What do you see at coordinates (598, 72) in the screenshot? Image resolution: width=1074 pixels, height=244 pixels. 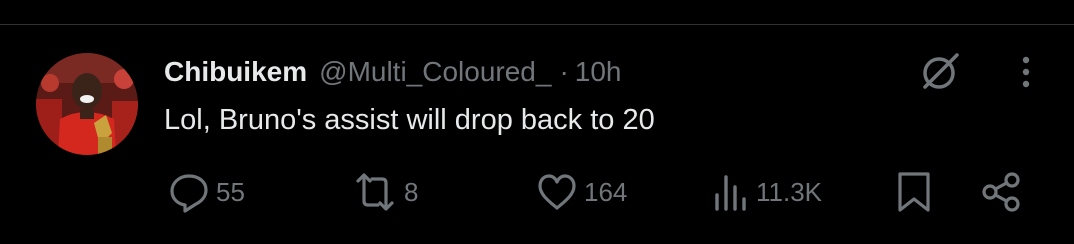 I see `timestamp: 10h` at bounding box center [598, 72].